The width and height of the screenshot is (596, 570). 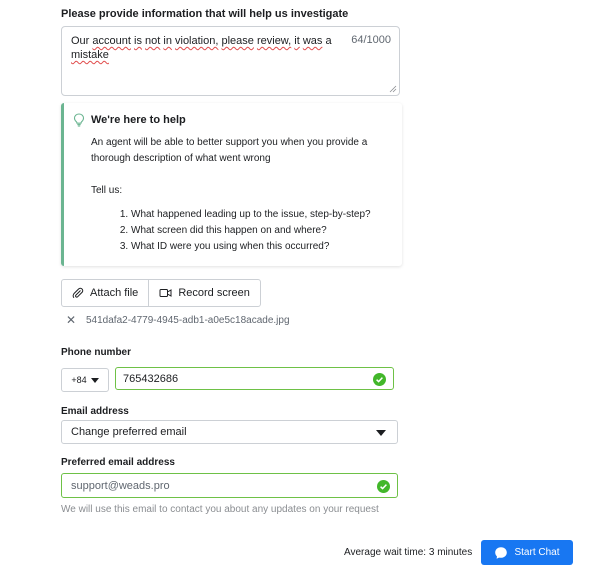 I want to click on record-screen-label: Record screen, so click(x=214, y=293).